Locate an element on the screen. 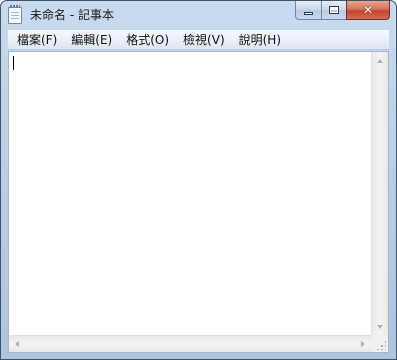 This screenshot has width=397, height=360. notepad-icon is located at coordinates (15, 14).